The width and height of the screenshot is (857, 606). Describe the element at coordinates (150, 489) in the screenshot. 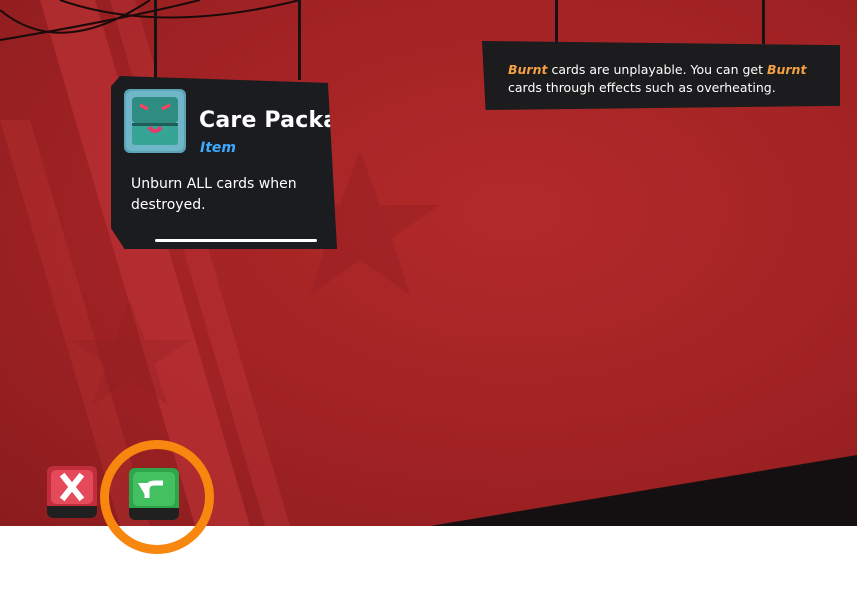

I see `return-arrow-icon` at that location.